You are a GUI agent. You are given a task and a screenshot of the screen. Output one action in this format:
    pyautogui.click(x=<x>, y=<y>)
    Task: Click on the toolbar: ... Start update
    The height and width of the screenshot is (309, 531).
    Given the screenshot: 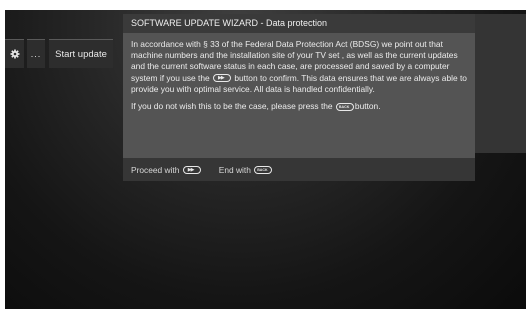 What is the action you would take?
    pyautogui.click(x=59, y=53)
    